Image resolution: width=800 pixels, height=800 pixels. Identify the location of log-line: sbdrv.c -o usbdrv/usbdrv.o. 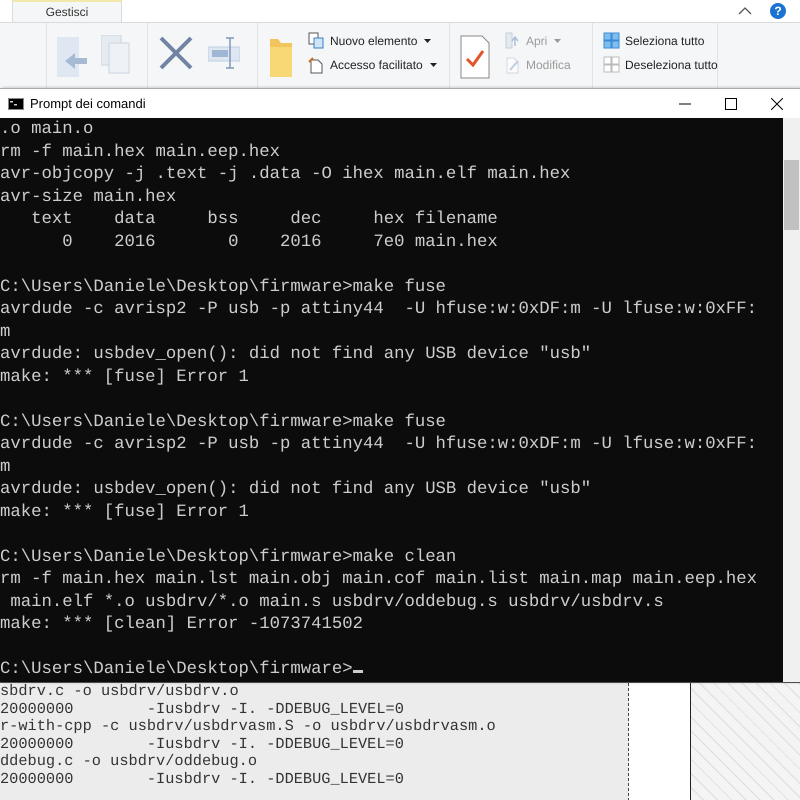
(120, 691).